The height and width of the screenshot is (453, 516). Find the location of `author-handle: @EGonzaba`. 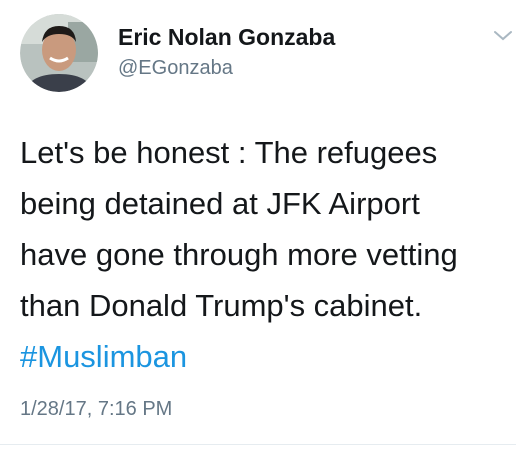

author-handle: @EGonzaba is located at coordinates (175, 68).